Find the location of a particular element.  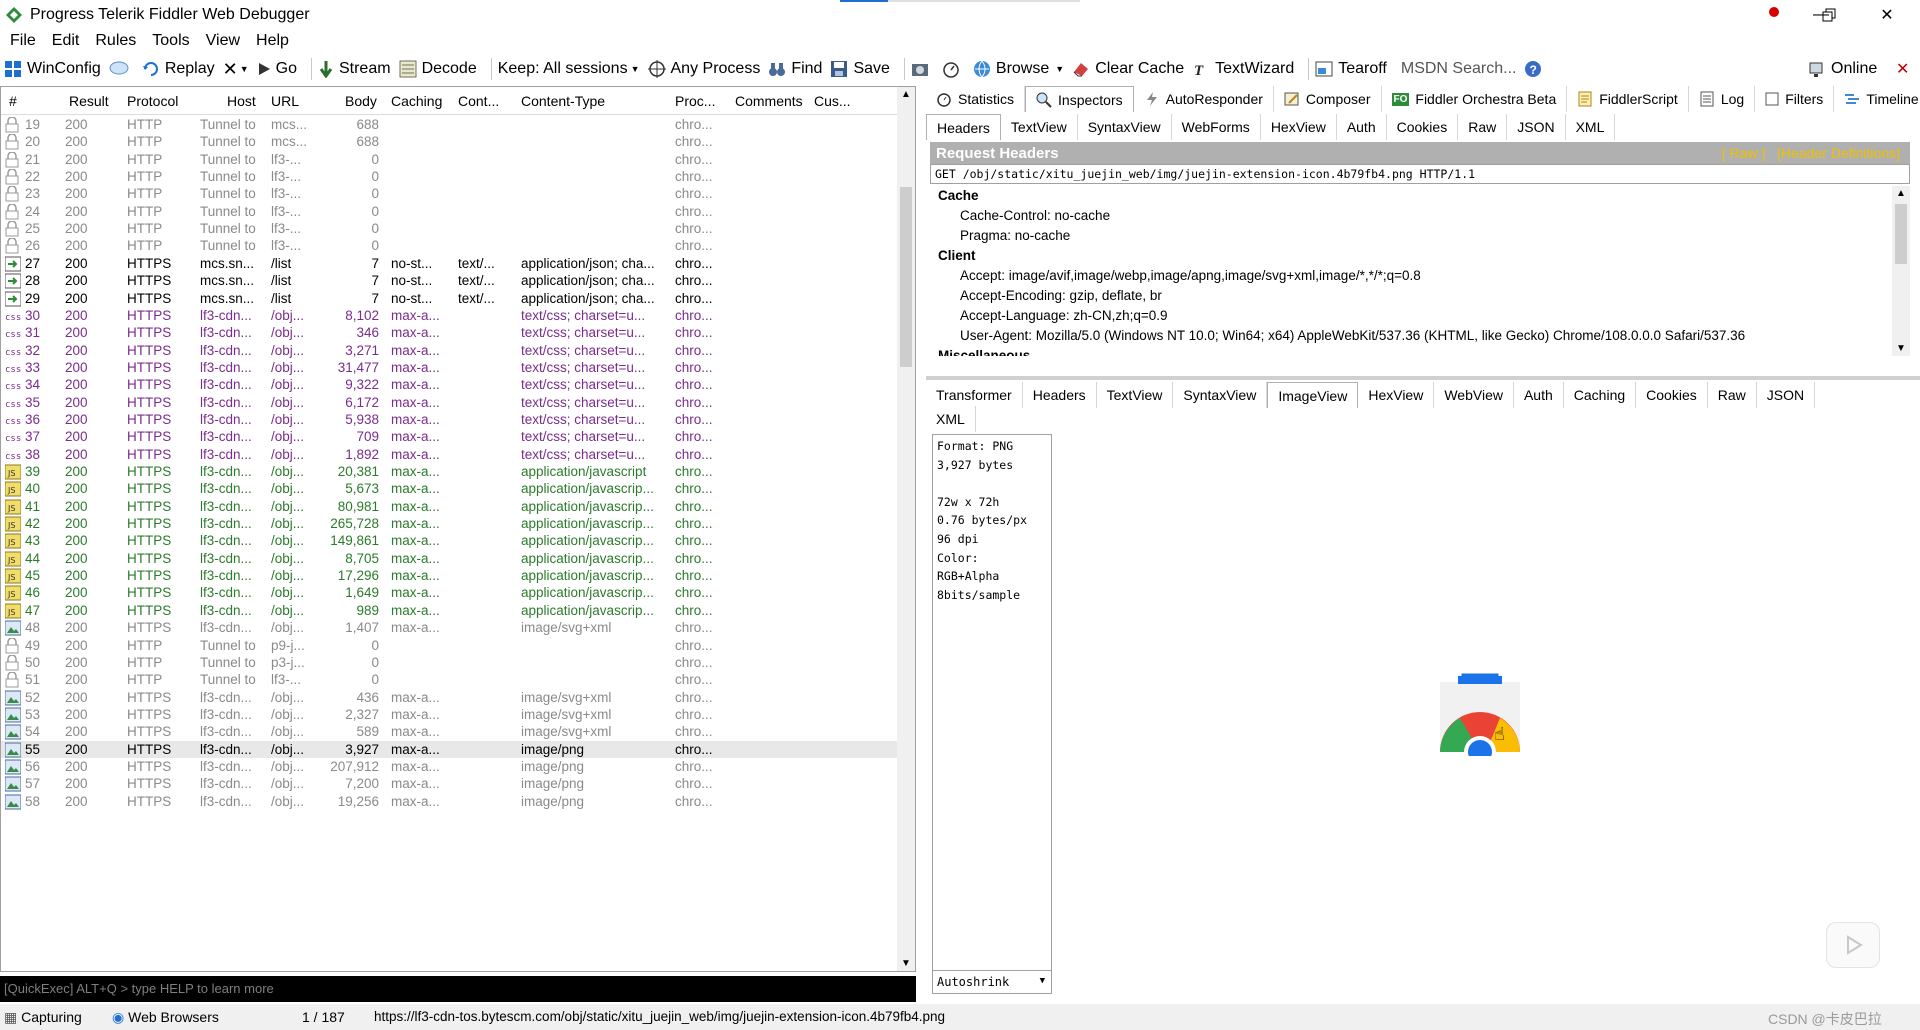

header-group: Client is located at coordinates (1420, 256).